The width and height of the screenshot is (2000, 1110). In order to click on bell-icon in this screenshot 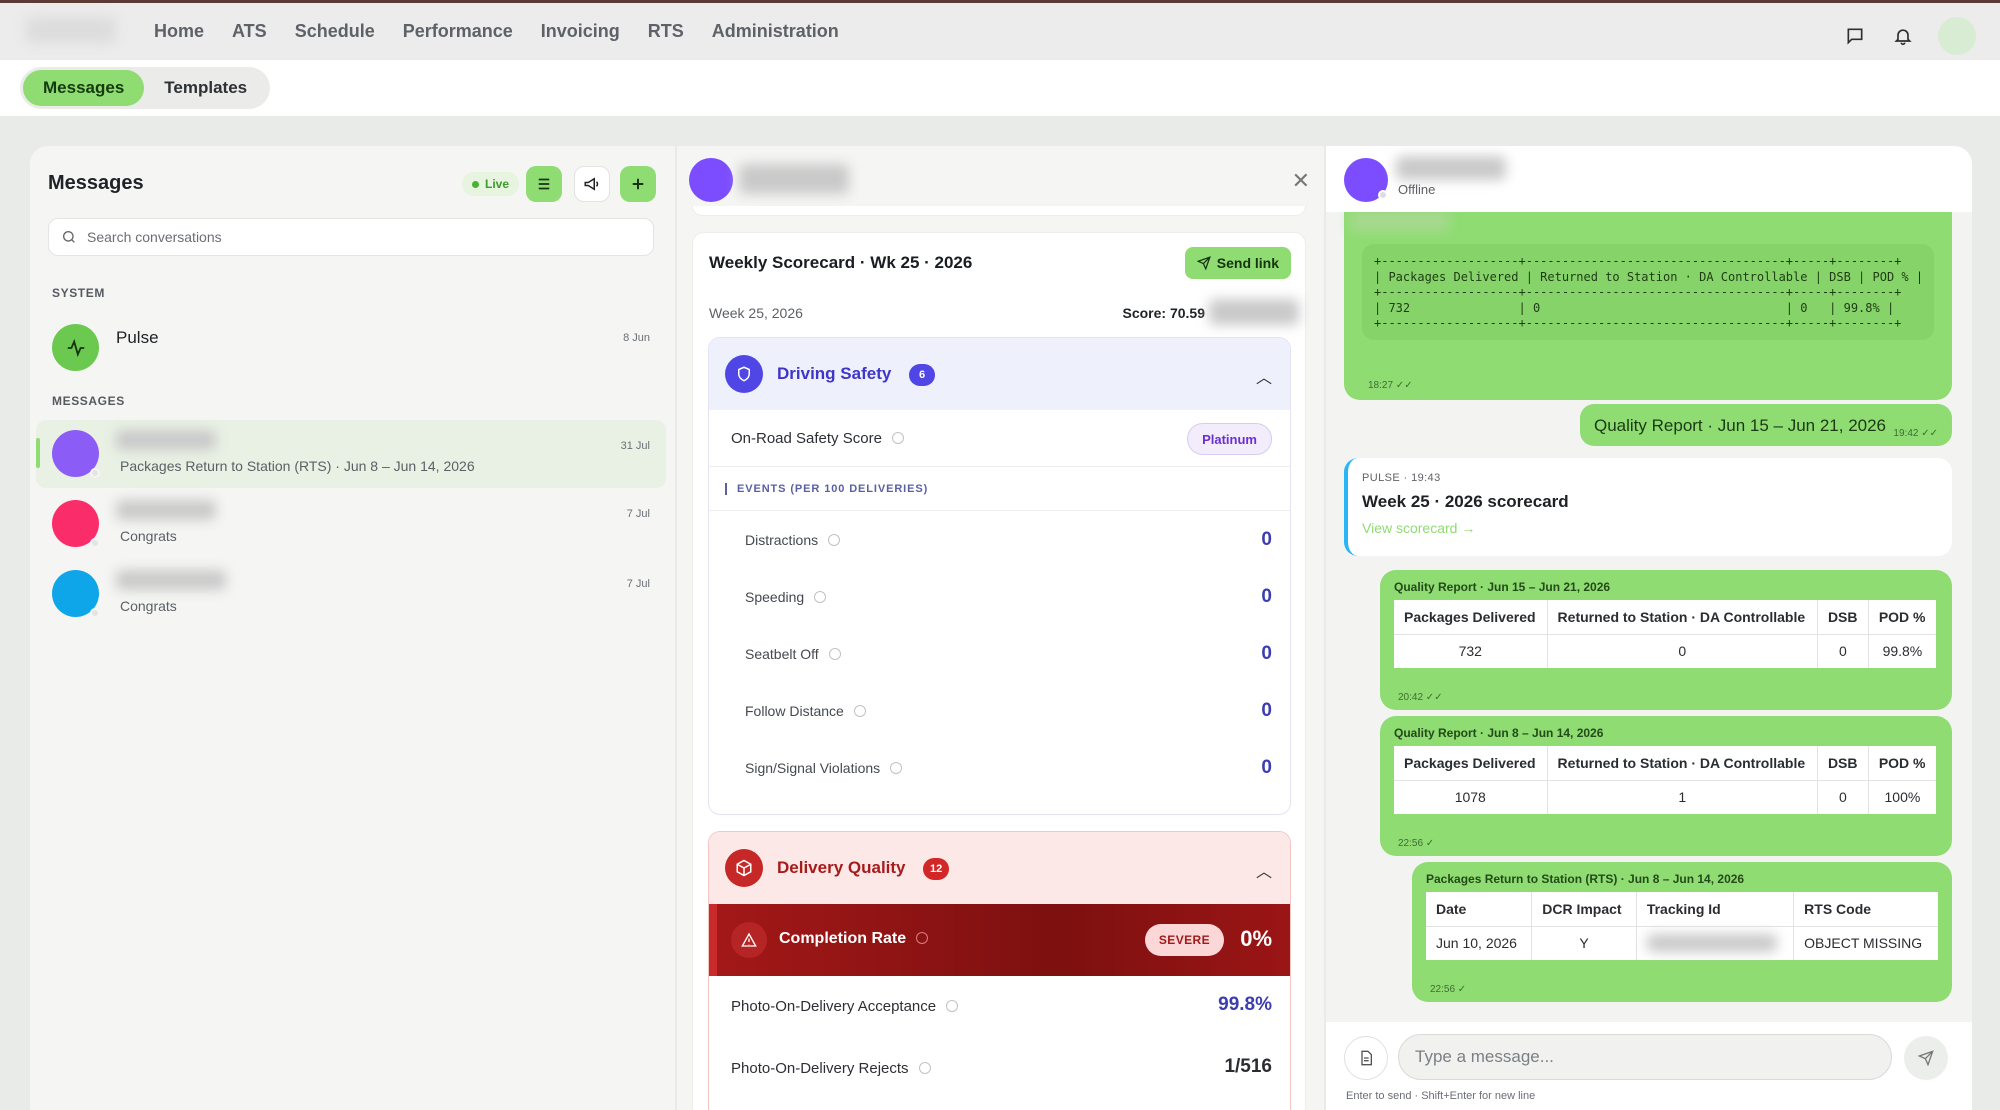, I will do `click(1903, 36)`.